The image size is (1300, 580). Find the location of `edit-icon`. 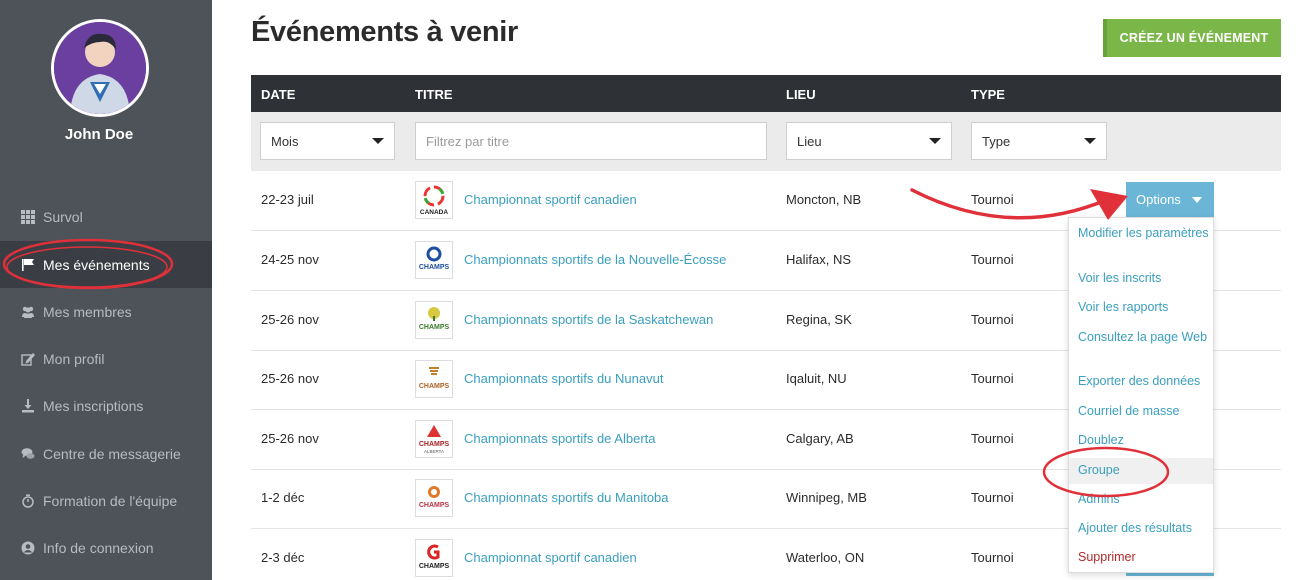

edit-icon is located at coordinates (28, 359).